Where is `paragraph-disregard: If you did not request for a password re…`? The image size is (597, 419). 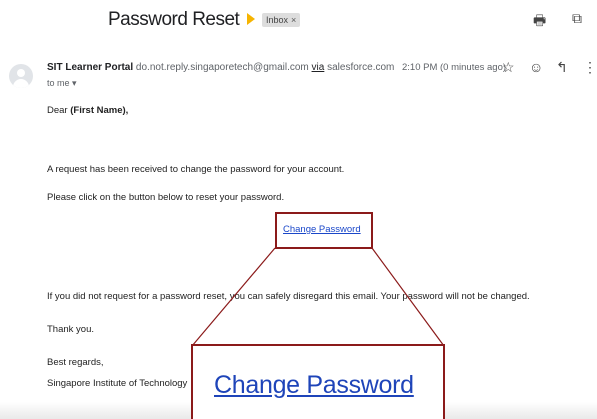
paragraph-disregard: If you did not request for a password re… is located at coordinates (288, 296).